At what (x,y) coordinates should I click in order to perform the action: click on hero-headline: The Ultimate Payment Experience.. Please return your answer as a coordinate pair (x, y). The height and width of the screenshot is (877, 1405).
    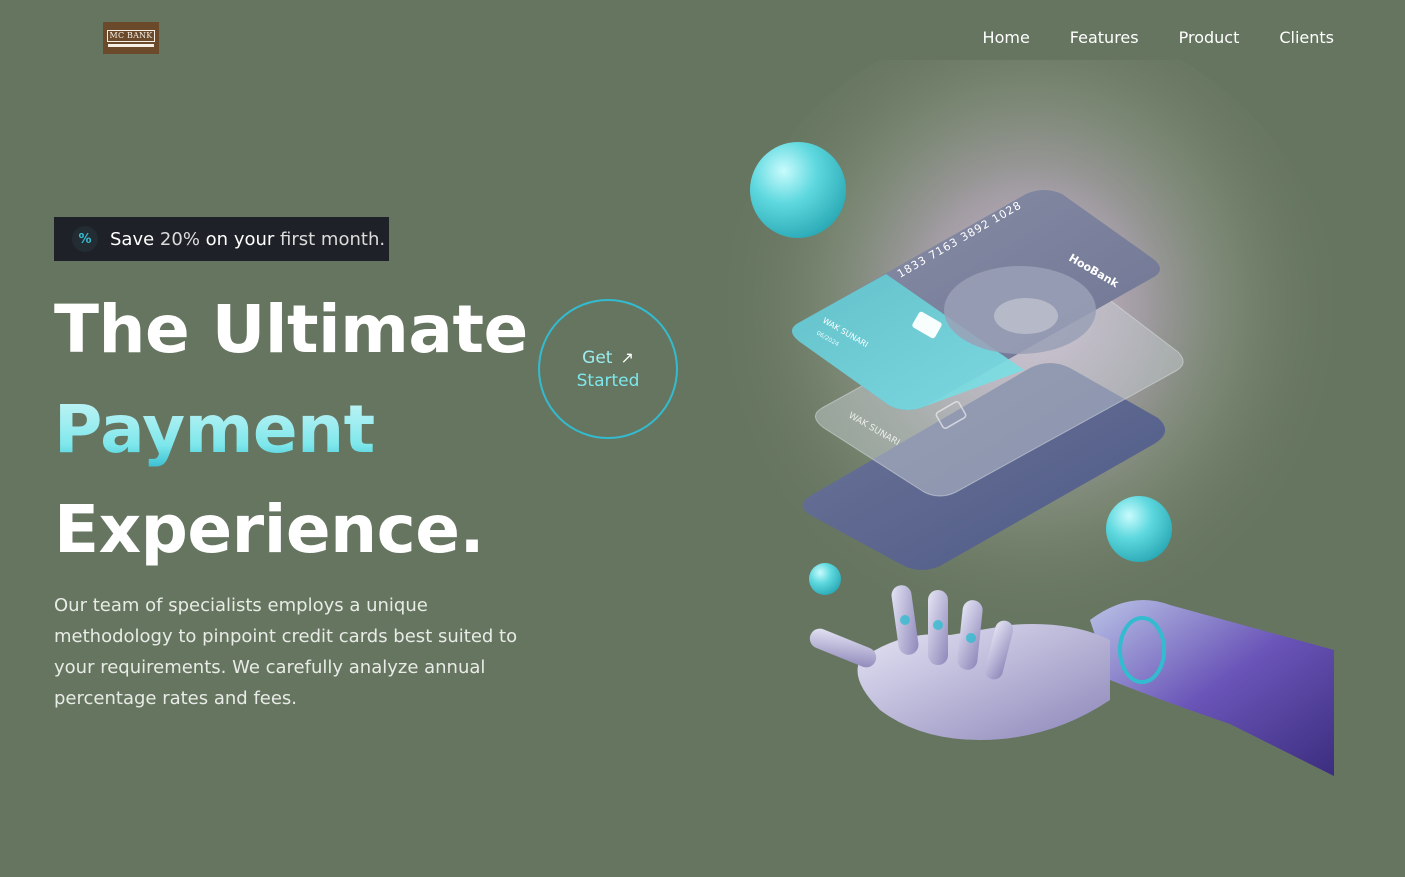
    Looking at the image, I should click on (291, 430).